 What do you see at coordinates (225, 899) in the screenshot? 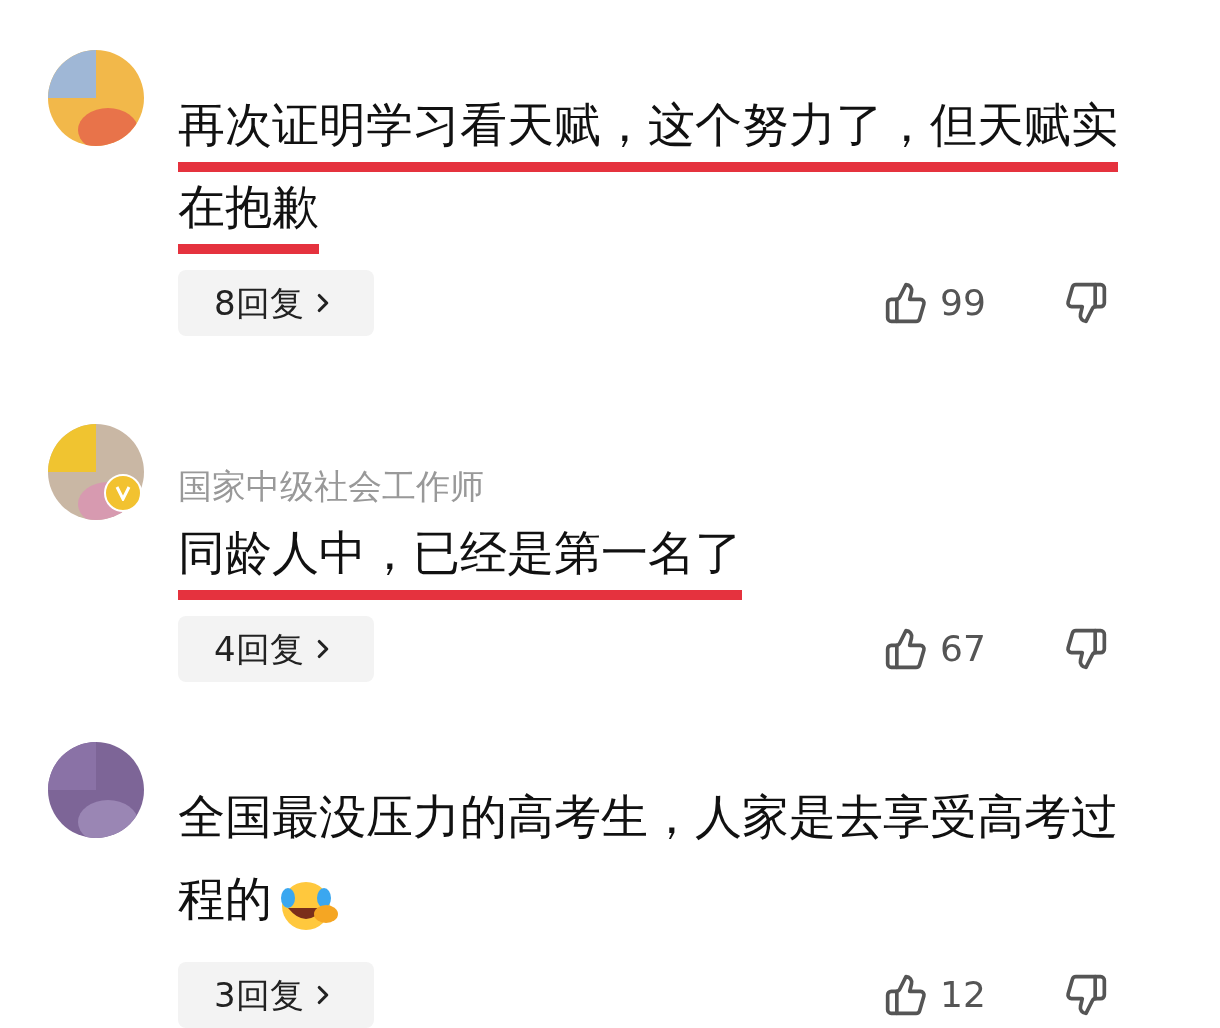
I see `comment-text: 程的` at bounding box center [225, 899].